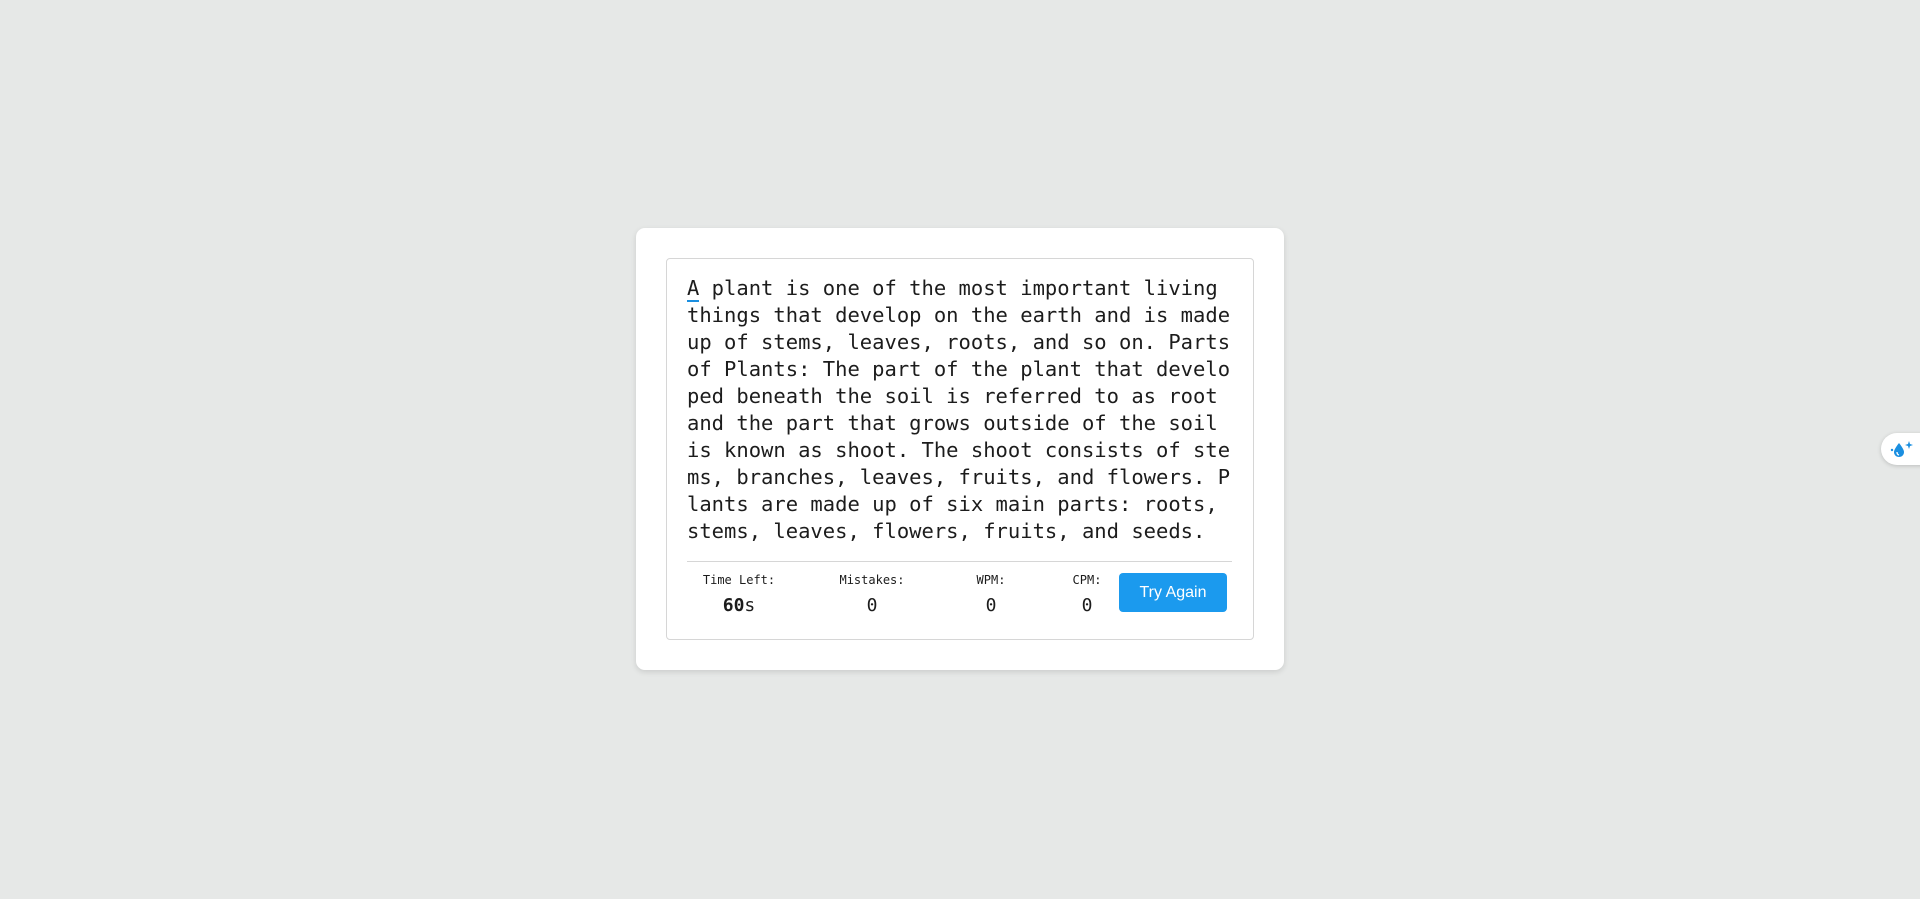 This screenshot has width=1920, height=899. I want to click on cpm-stat: CPM: 0, so click(1087, 594).